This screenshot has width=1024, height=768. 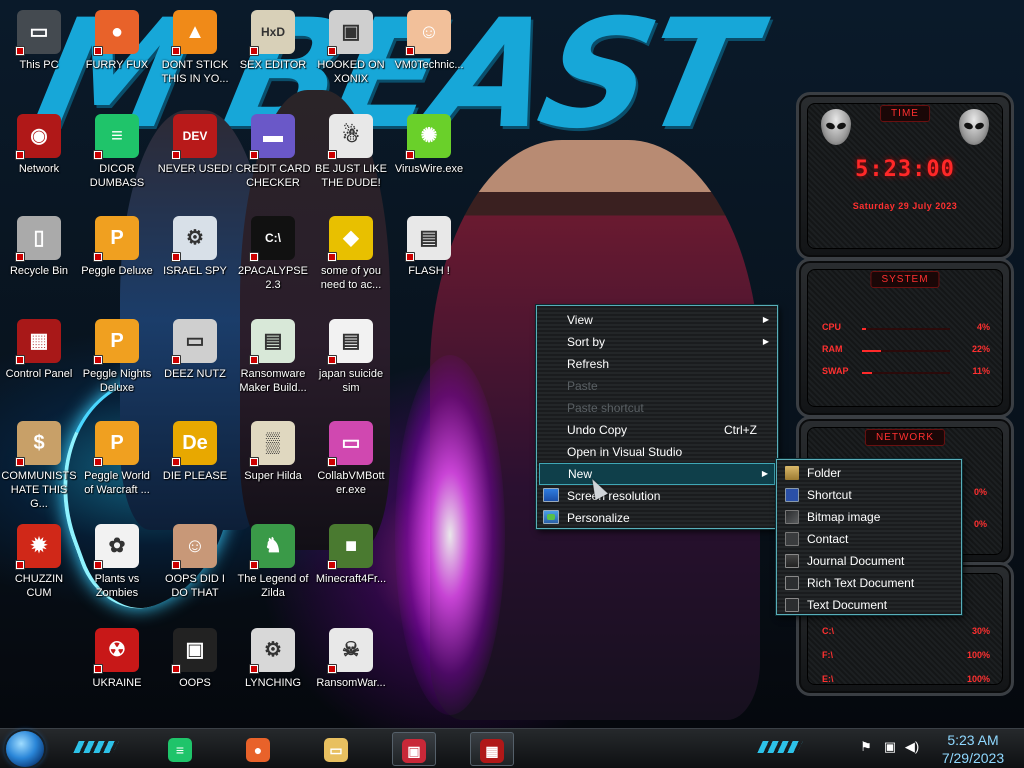 I want to click on desktop-icon: HxD SEX EDITOR, so click(x=273, y=54).